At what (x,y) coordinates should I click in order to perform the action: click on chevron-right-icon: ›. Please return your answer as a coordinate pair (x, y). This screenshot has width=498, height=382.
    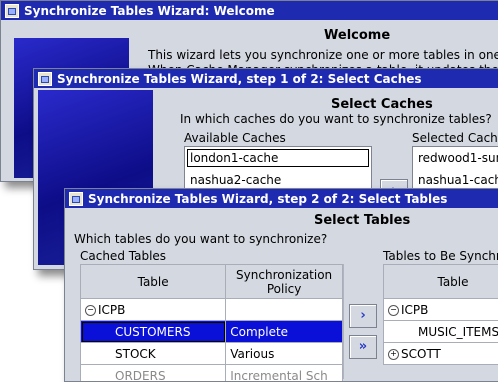
    Looking at the image, I should click on (362, 315).